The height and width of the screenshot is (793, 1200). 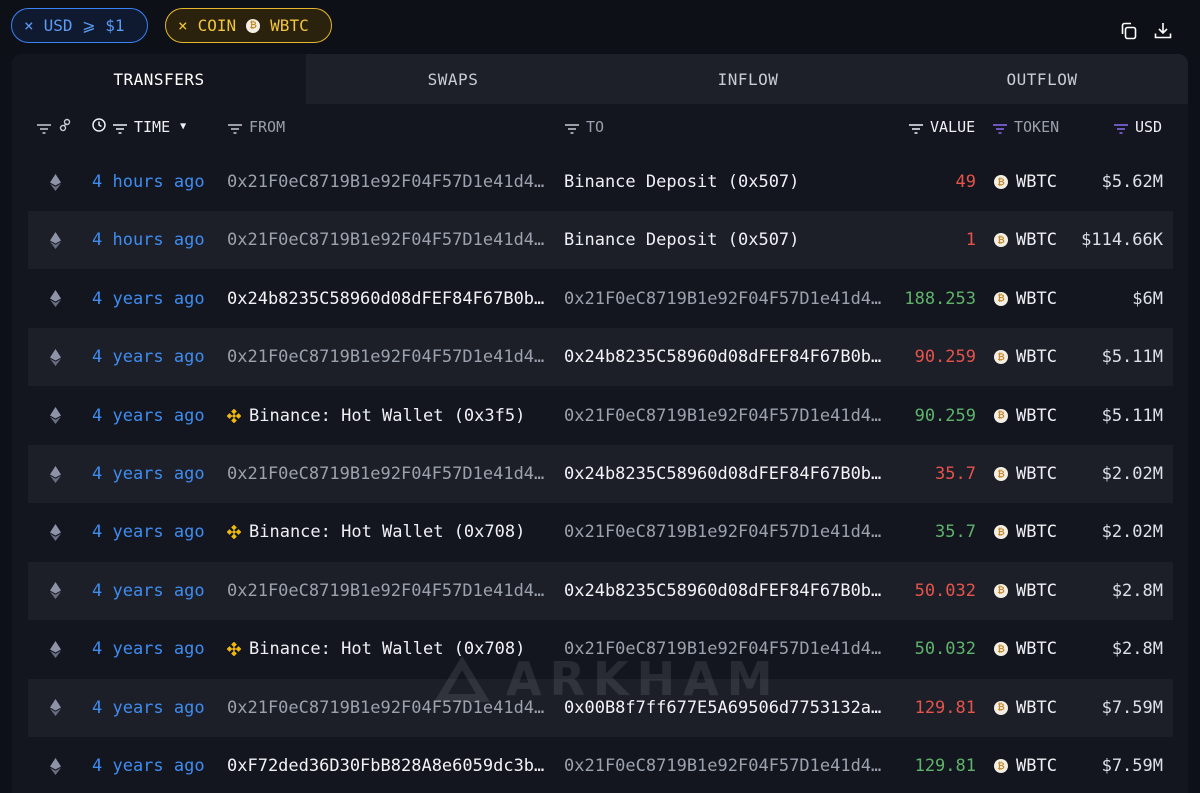 I want to click on coin-filter-label: COIN, so click(x=217, y=25).